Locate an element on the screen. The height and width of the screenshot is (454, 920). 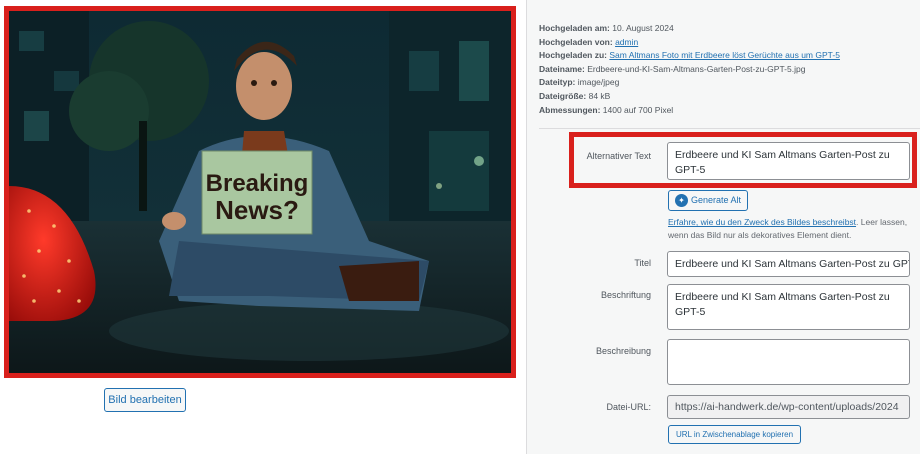
ai-icon: ✦ is located at coordinates (681, 200).